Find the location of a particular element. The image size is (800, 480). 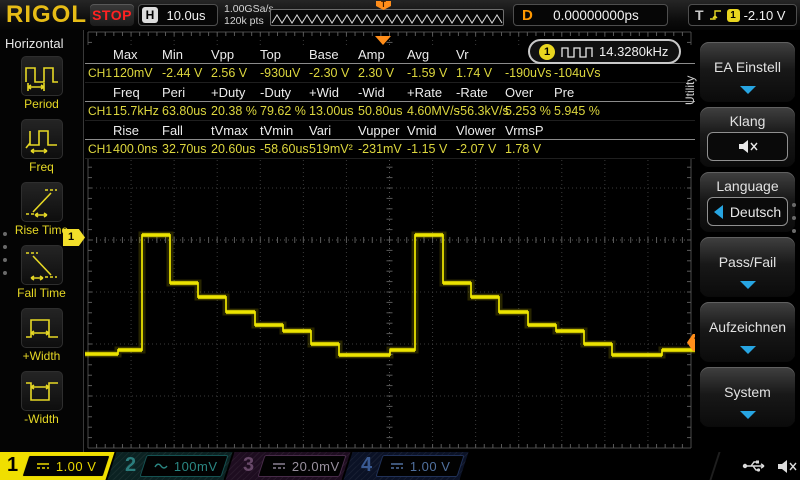

timebase-value: 10.0us is located at coordinates (186, 15).